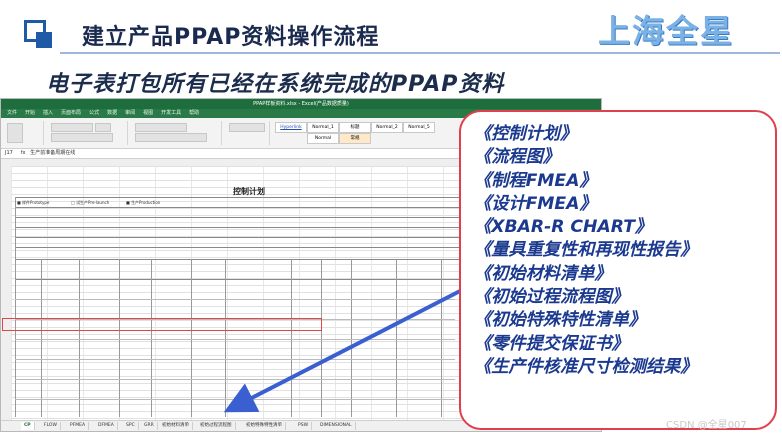 The image size is (782, 437). What do you see at coordinates (551, 343) in the screenshot?
I see `list-item: 《零件提交保证书》` at bounding box center [551, 343].